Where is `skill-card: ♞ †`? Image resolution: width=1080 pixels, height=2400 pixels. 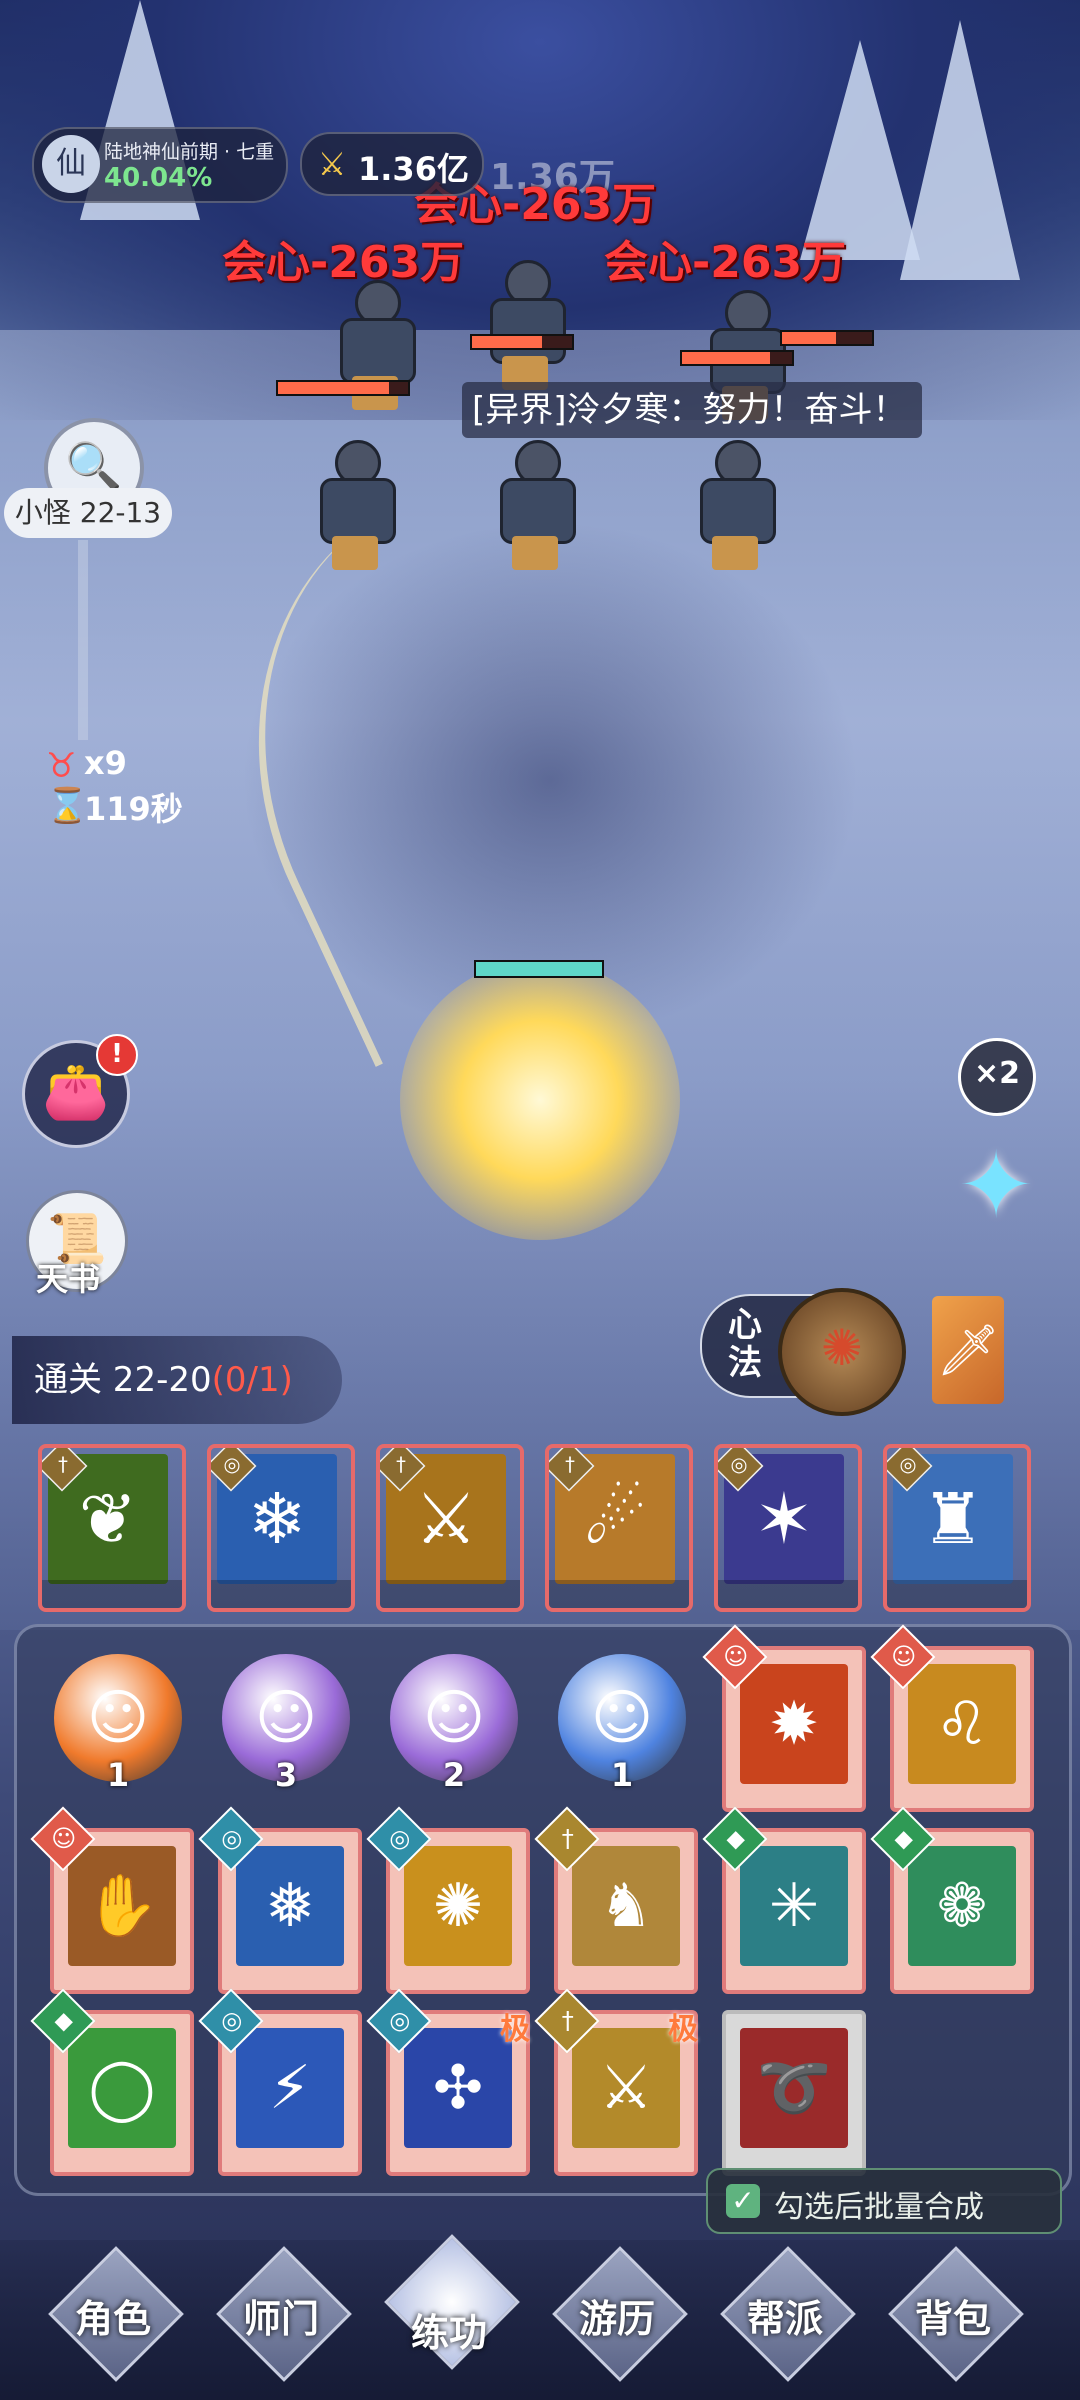 skill-card: ♞ † is located at coordinates (616, 1900).